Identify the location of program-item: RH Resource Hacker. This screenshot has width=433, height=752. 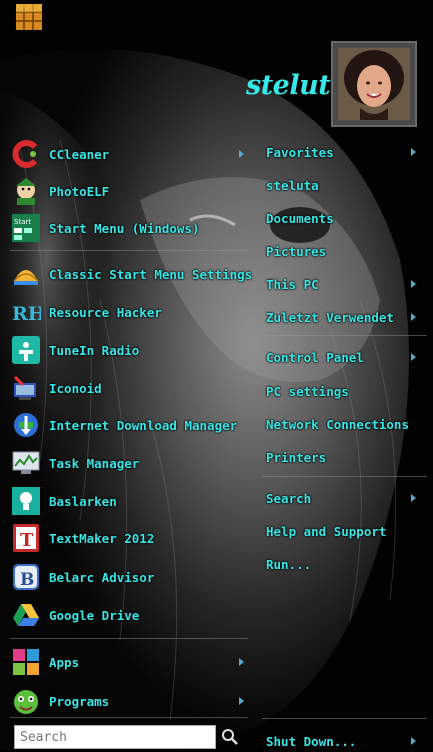
(129, 312).